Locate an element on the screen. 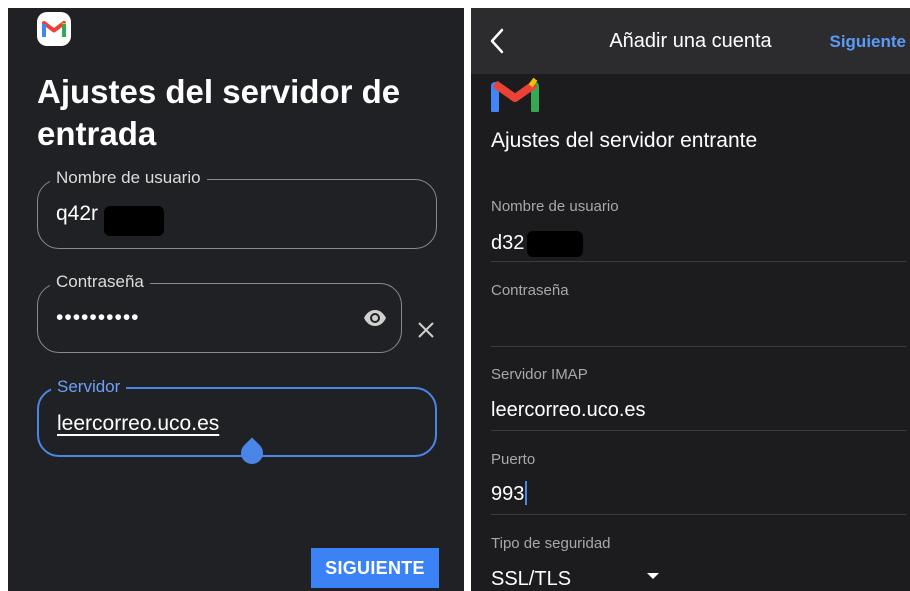  imap-server-field: leercorreo.uco.es is located at coordinates (568, 410).